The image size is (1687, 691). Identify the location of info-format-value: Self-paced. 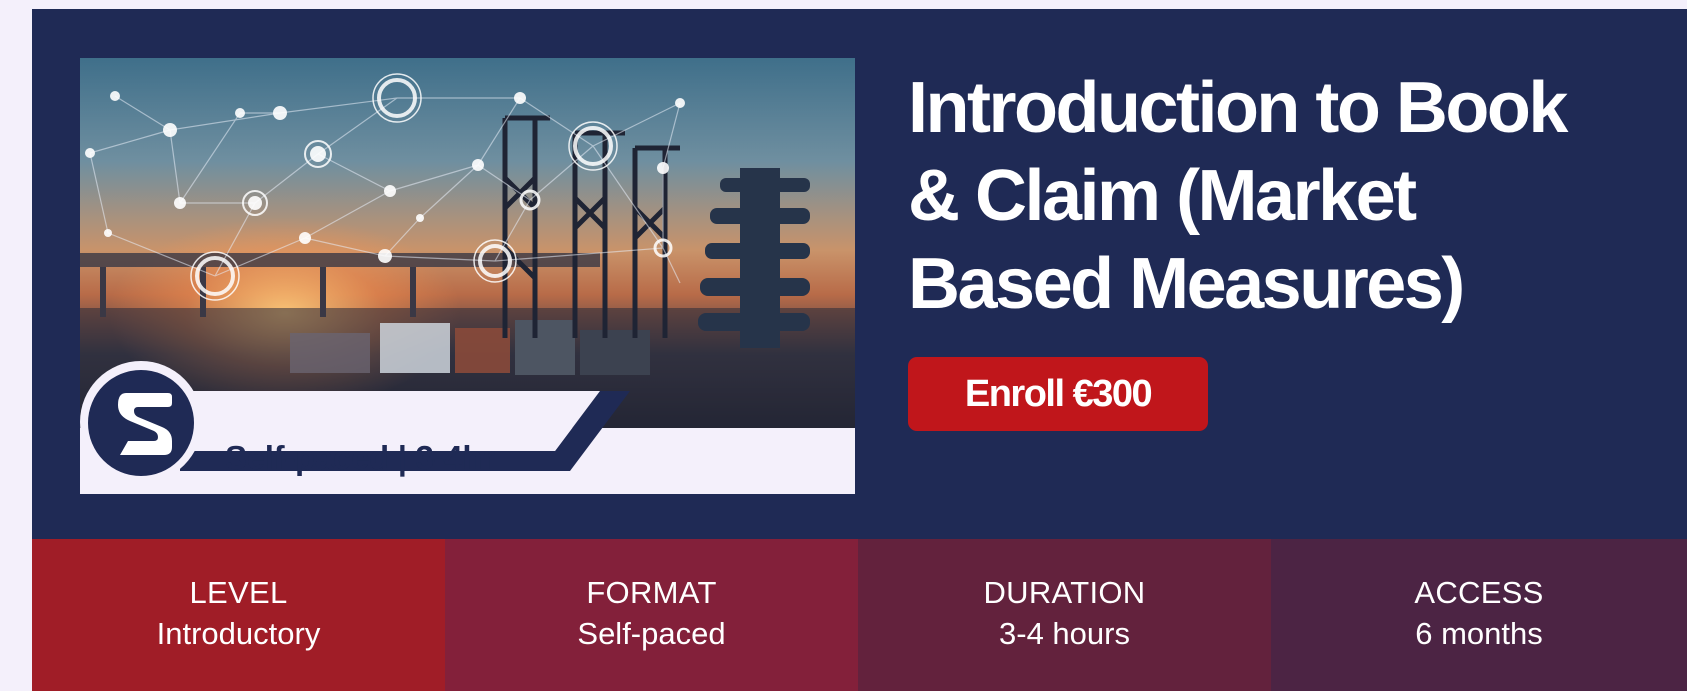
(651, 633).